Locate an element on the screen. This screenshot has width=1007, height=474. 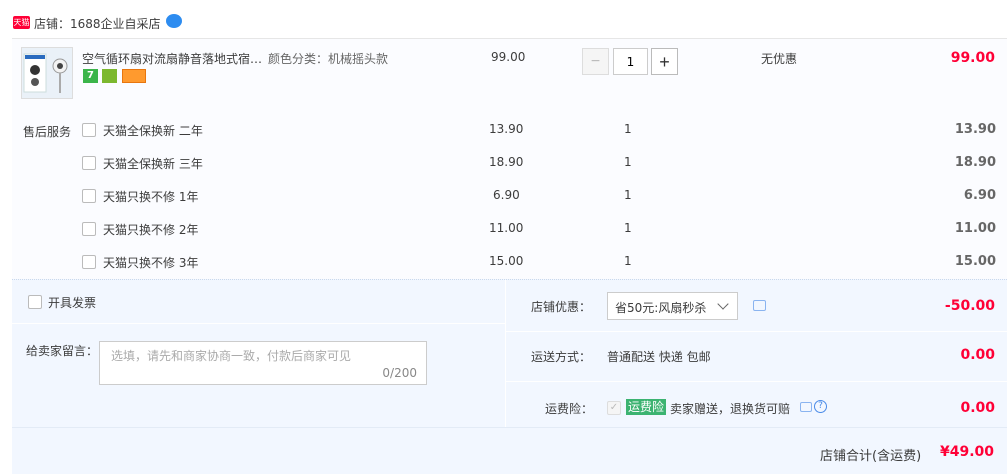
service-name: 天猫全保换新 二年 is located at coordinates (153, 131).